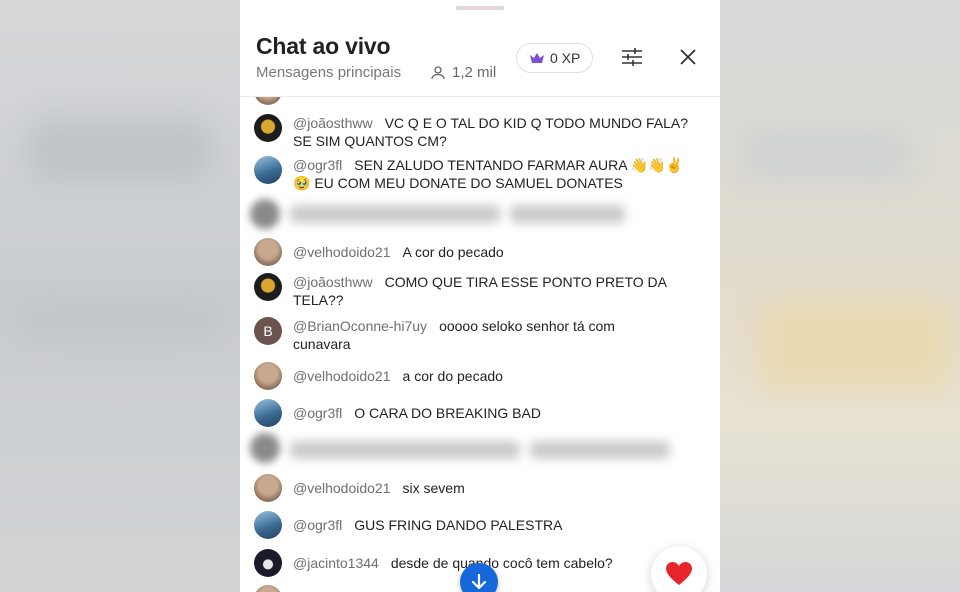  I want to click on viewer-count: 1,2 mil, so click(463, 72).